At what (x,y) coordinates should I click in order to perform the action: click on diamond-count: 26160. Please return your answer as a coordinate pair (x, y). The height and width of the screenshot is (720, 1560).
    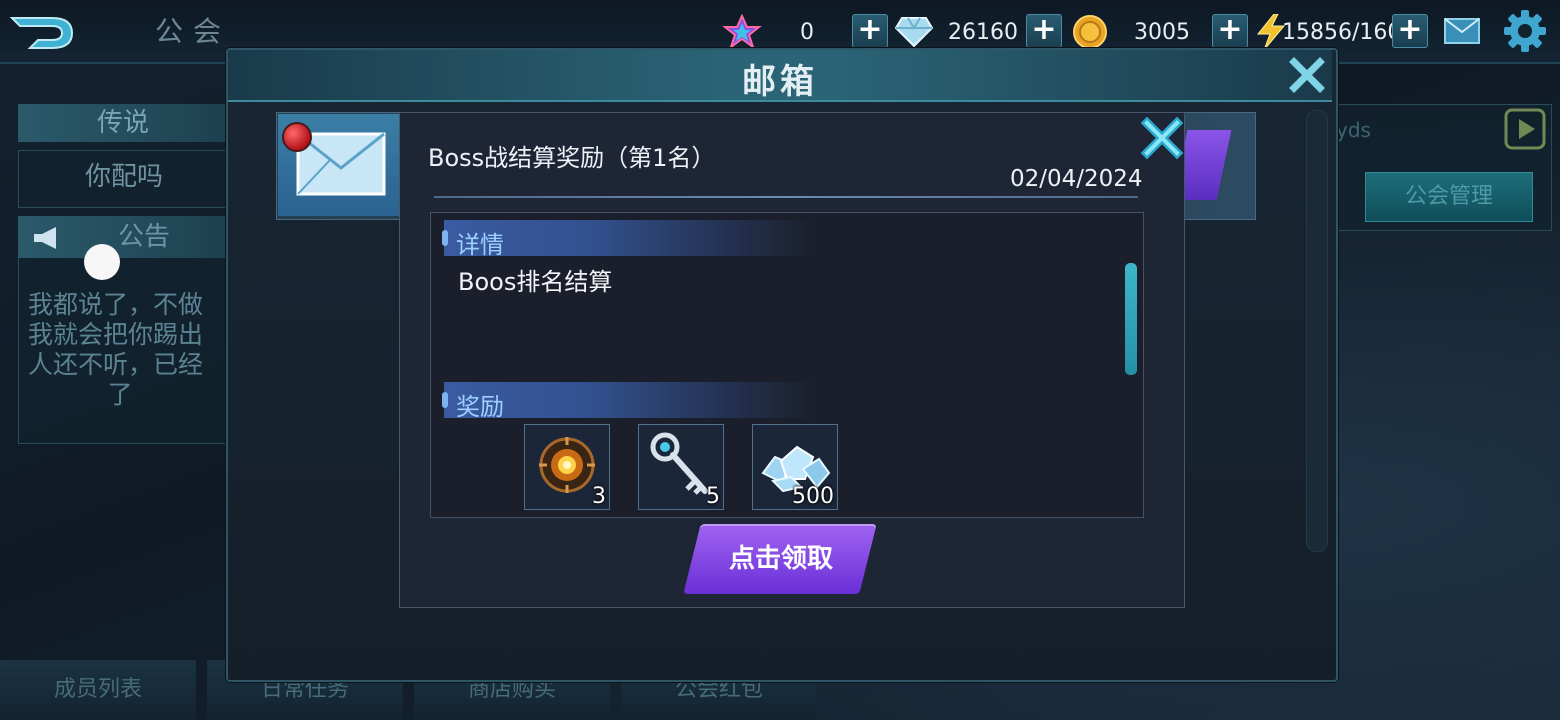
    Looking at the image, I should click on (983, 32).